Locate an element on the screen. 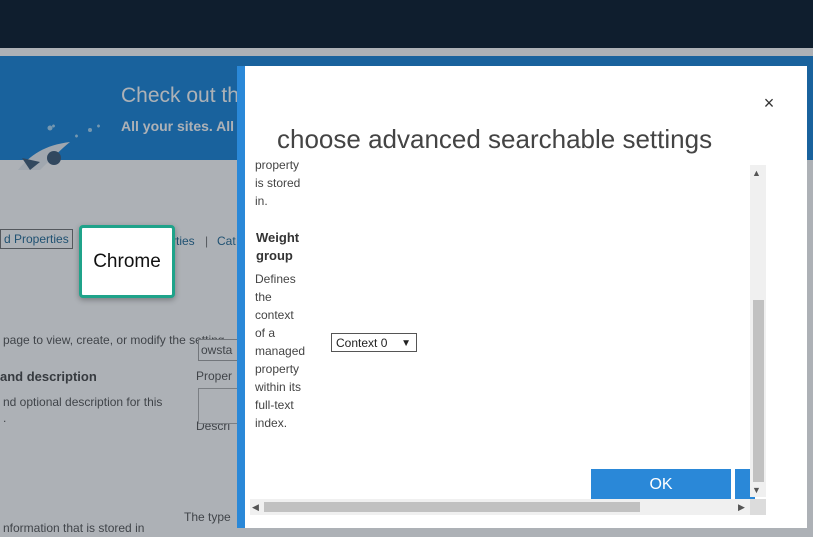 The width and height of the screenshot is (813, 537). fragment-line: is stored is located at coordinates (278, 183).